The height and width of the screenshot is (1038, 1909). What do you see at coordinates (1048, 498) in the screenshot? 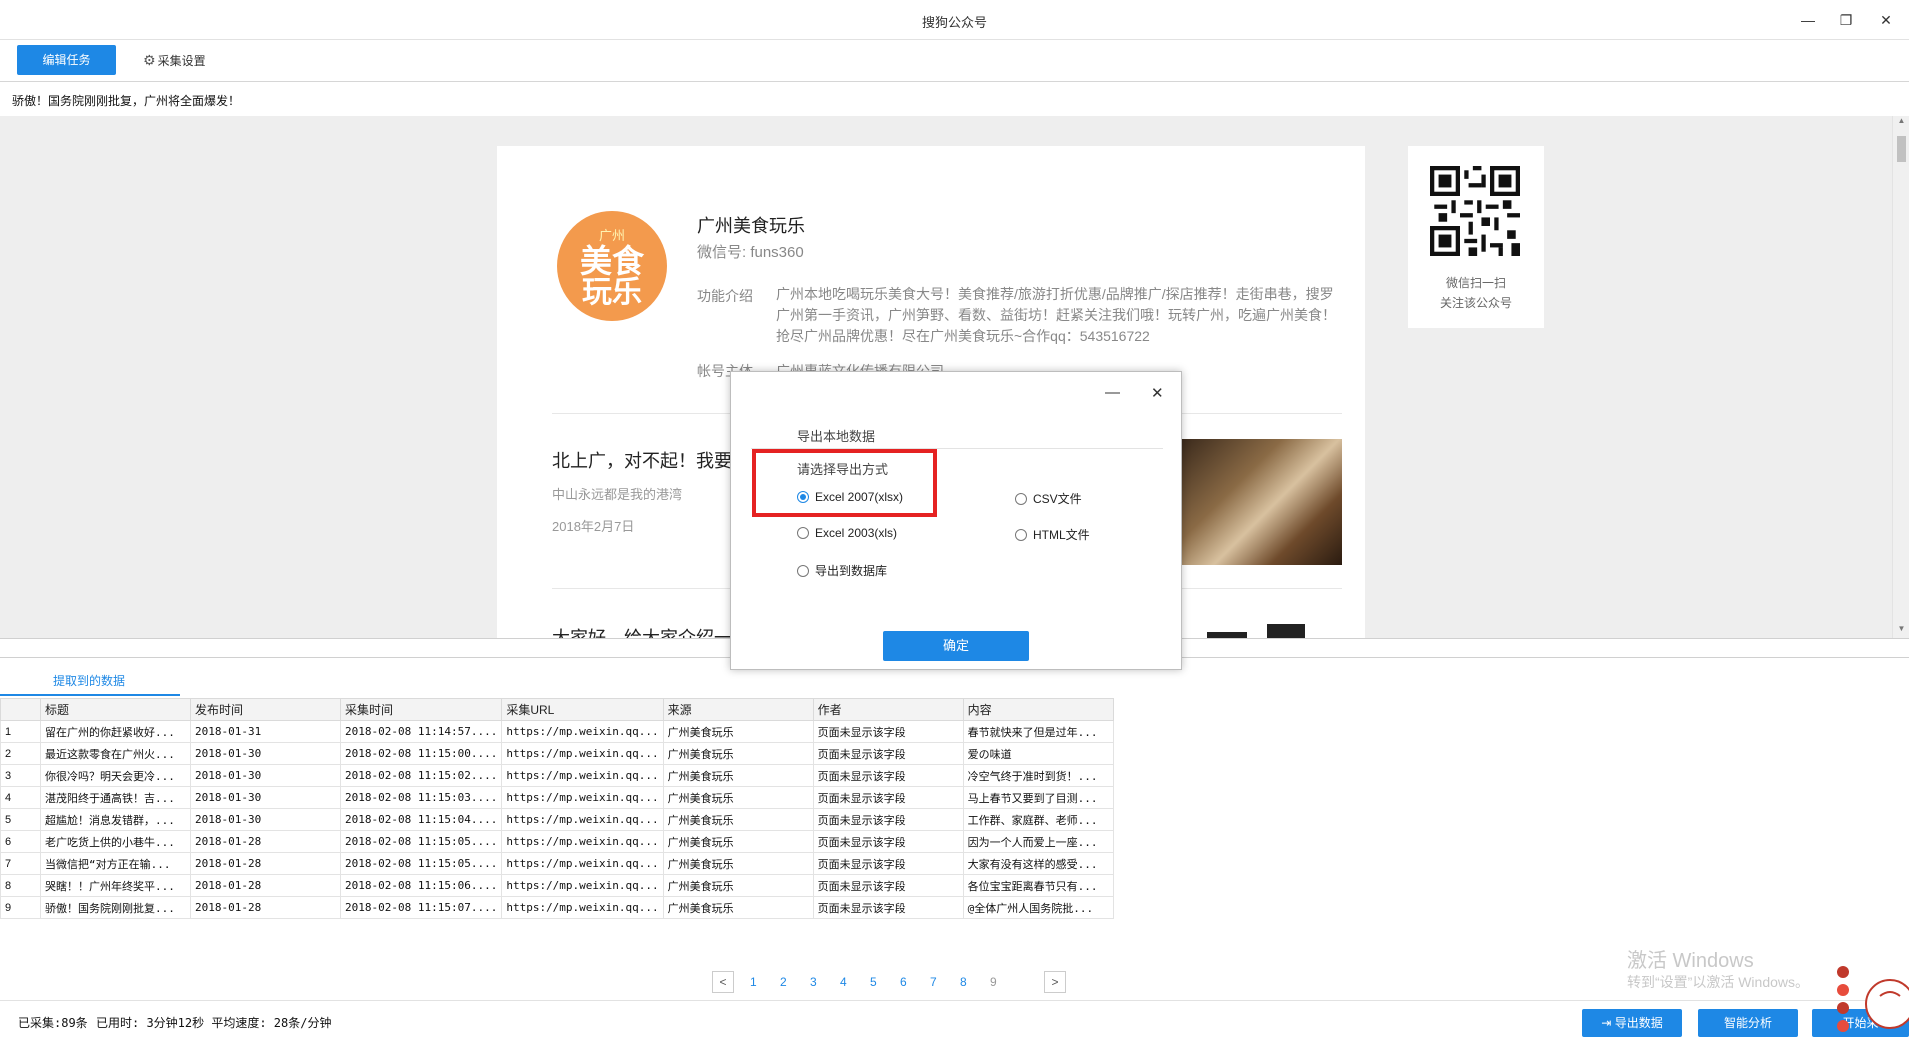
I see `radio-csv: CSV文件` at bounding box center [1048, 498].